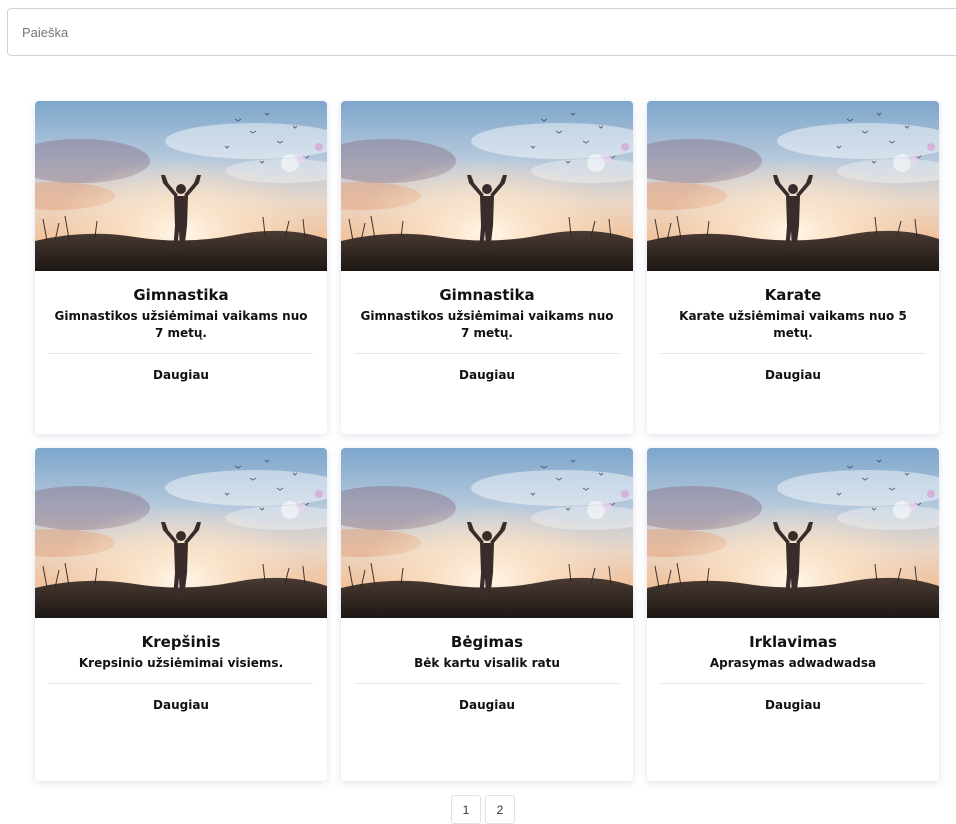 The width and height of the screenshot is (956, 824). Describe the element at coordinates (500, 809) in the screenshot. I see `page-button-2: 2` at that location.